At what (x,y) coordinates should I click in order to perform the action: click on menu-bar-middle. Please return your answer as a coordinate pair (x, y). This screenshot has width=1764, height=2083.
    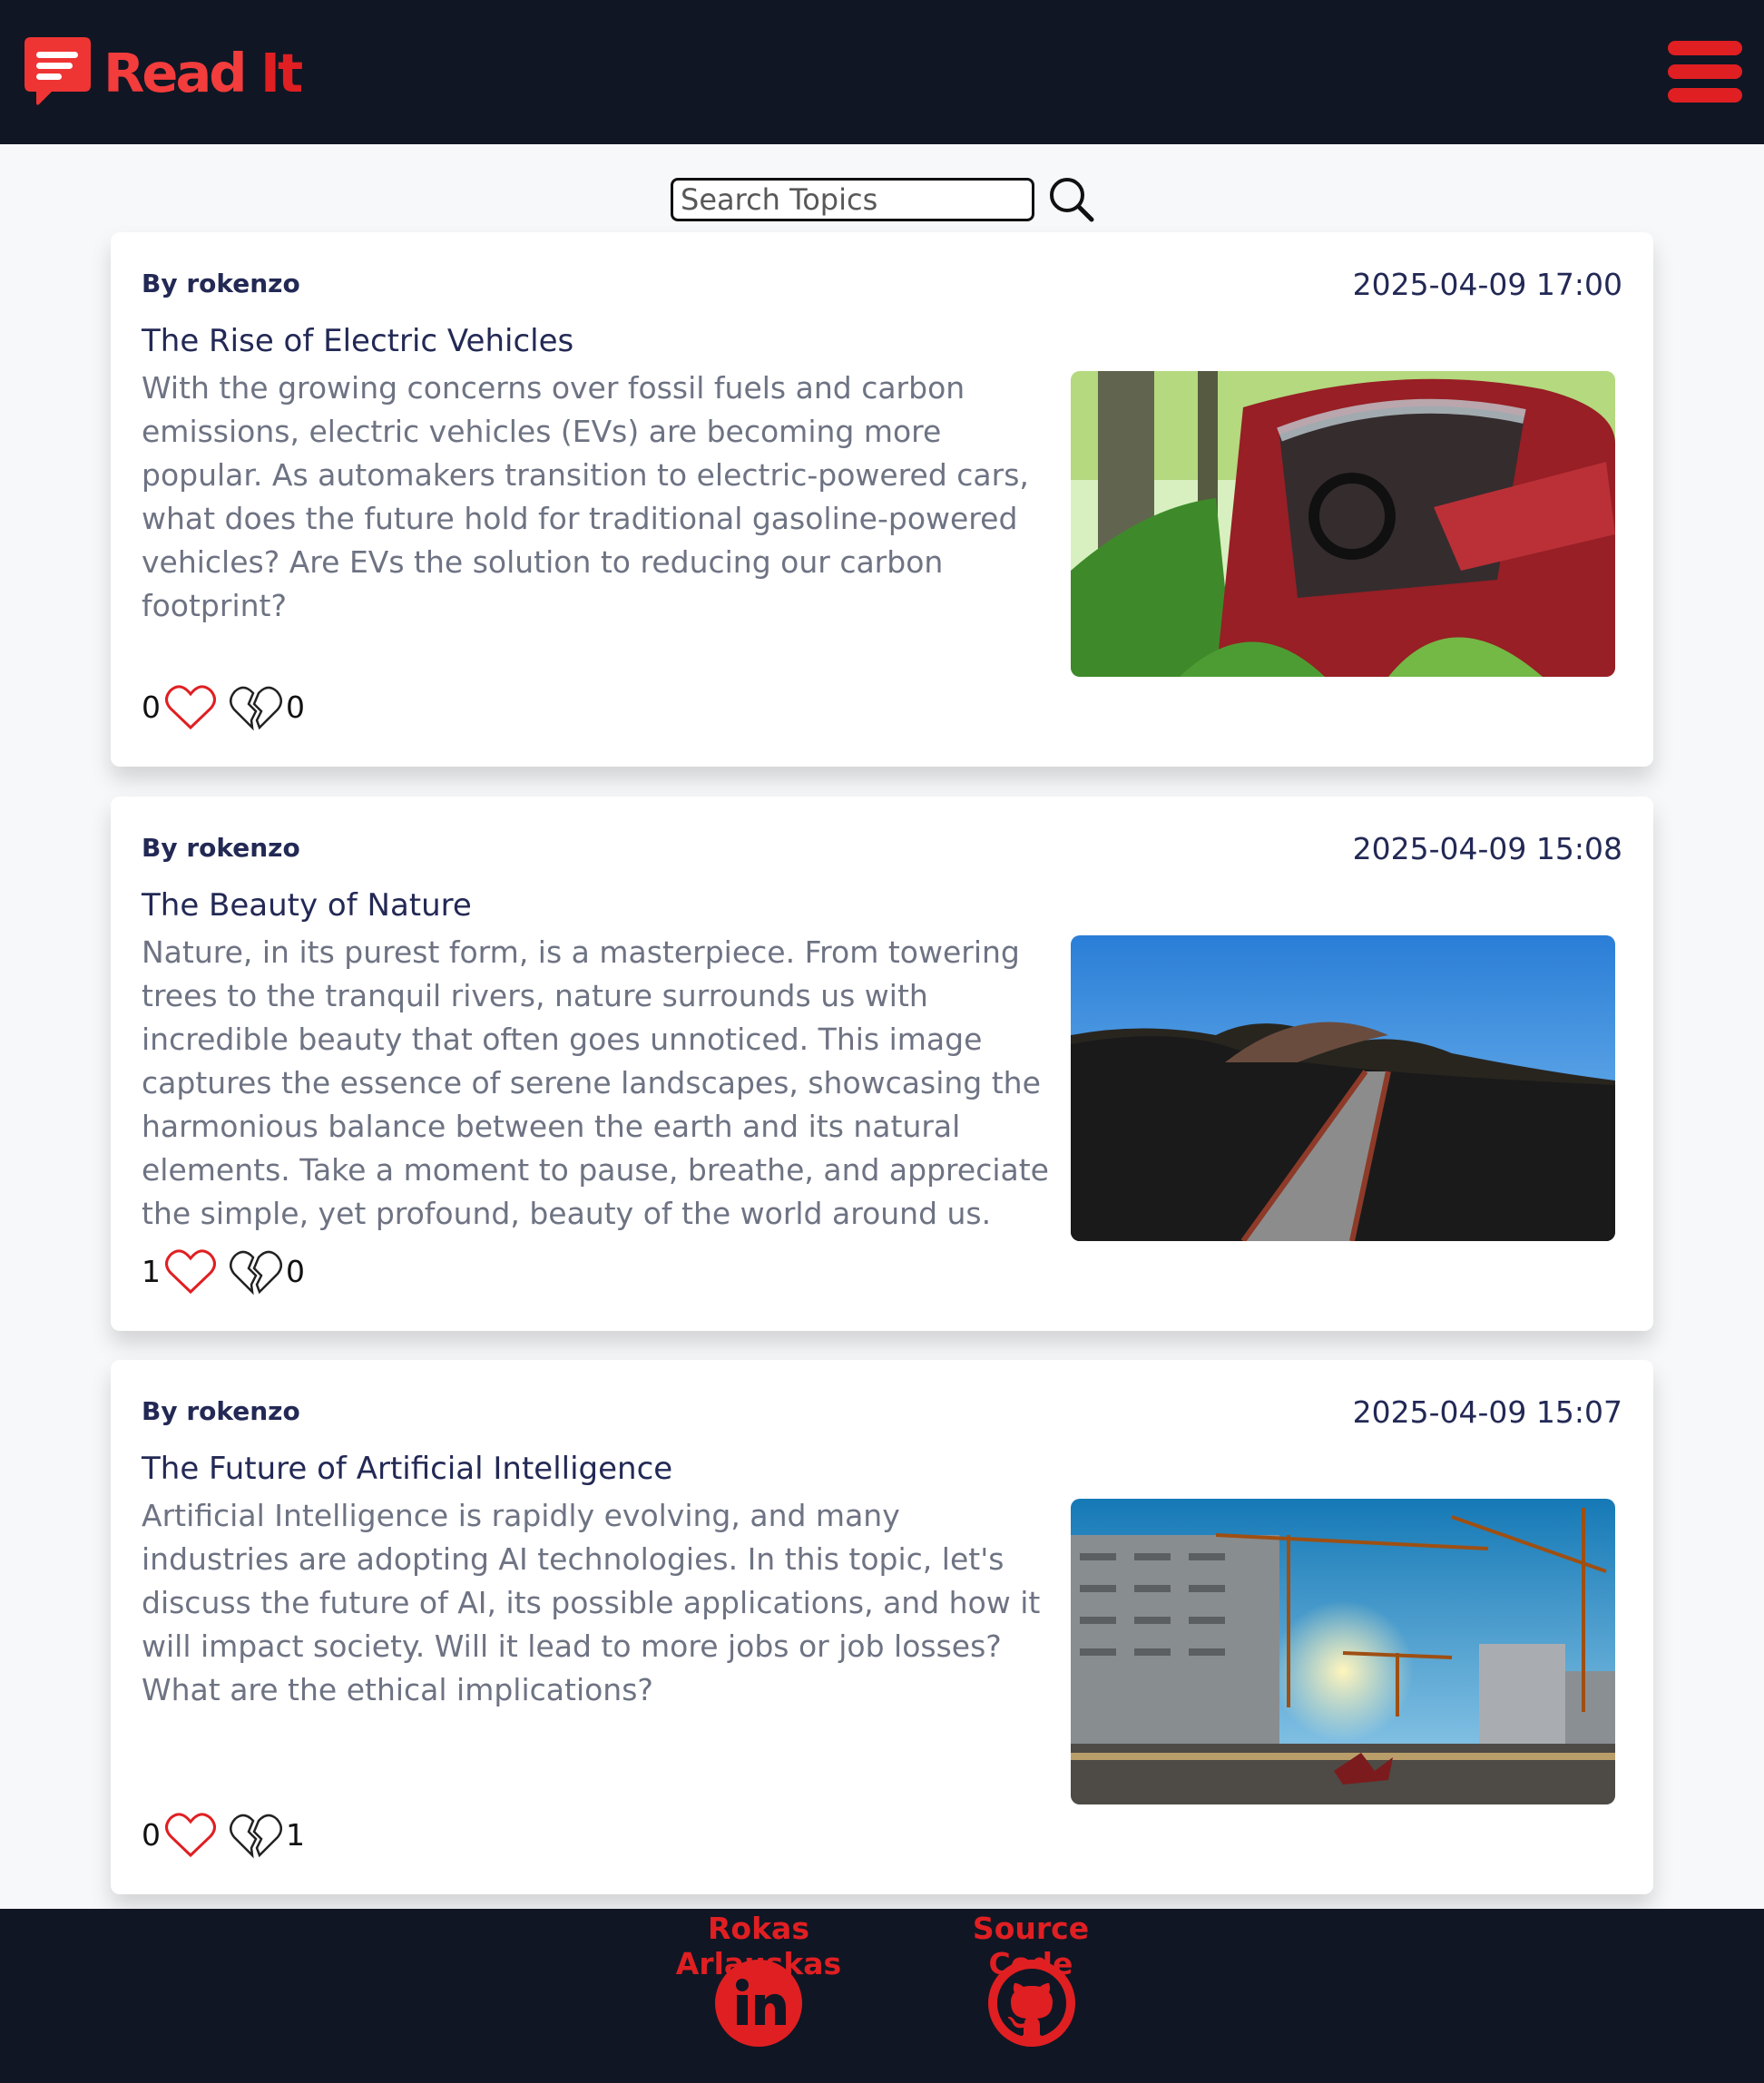
    Looking at the image, I should click on (1705, 72).